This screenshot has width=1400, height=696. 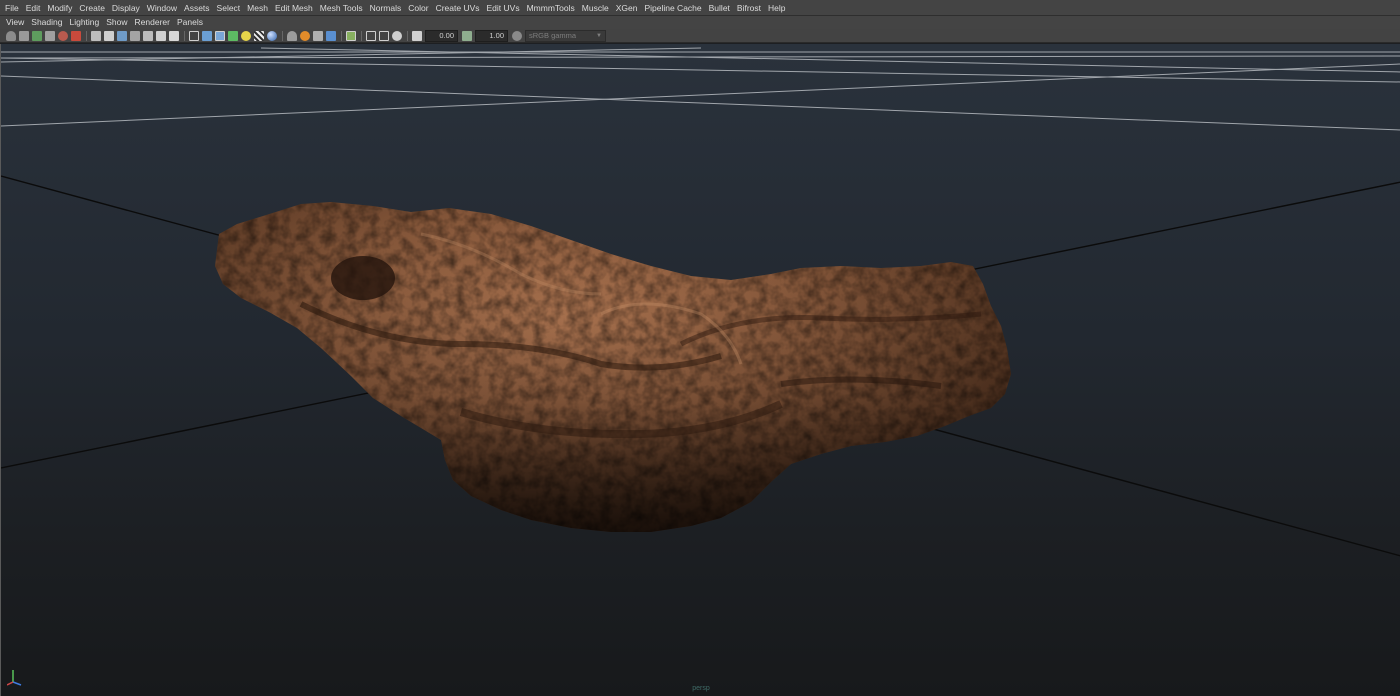 What do you see at coordinates (701, 688) in the screenshot?
I see `camera-name-label: persp` at bounding box center [701, 688].